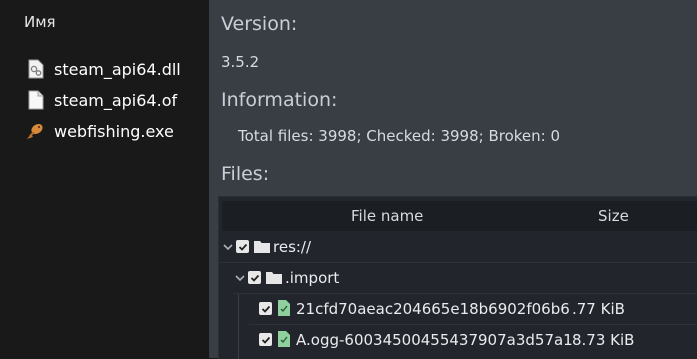  I want to click on file-size: 8.73 KiB, so click(603, 340).